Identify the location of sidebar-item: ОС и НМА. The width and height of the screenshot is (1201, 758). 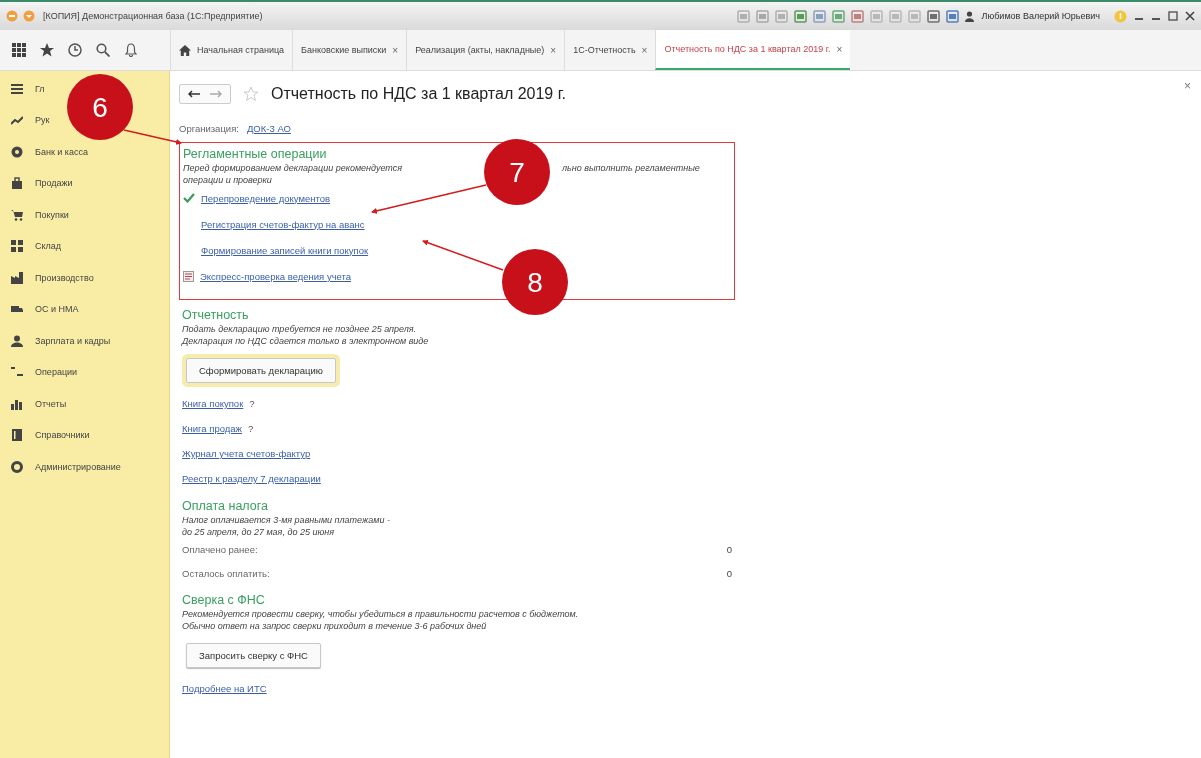
(41, 309).